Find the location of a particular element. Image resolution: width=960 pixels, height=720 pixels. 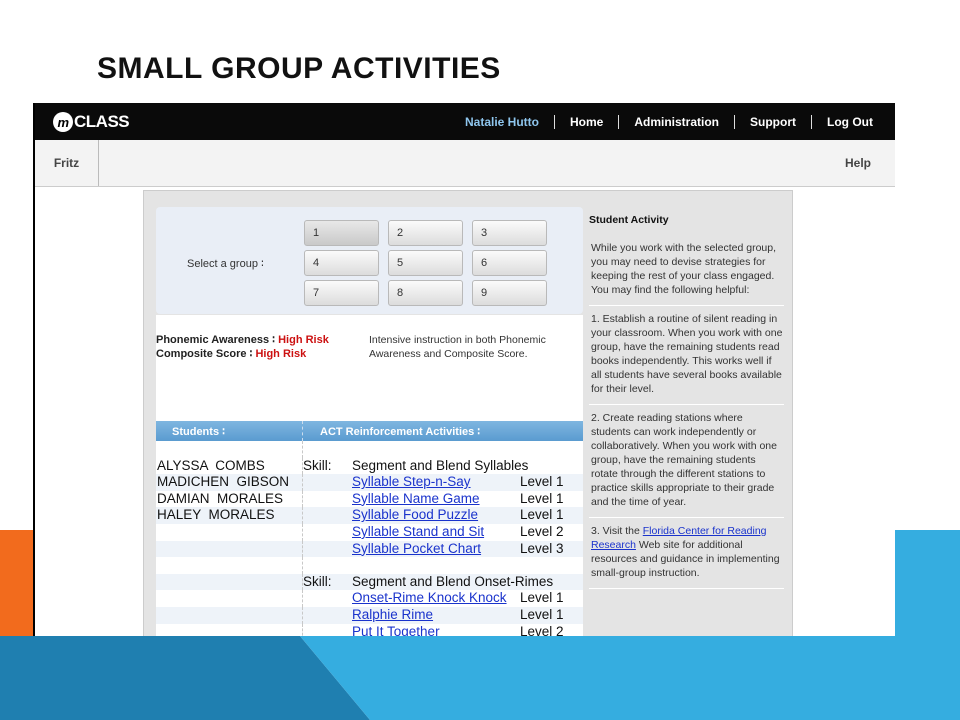

header-divider is located at coordinates (303, 431).